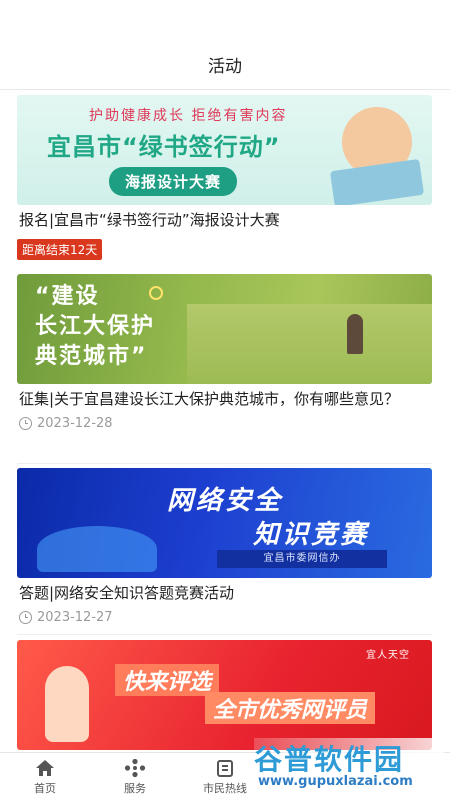  I want to click on activity-card: 宜人天空 快来评选 全市优秀网评员, so click(224, 695).